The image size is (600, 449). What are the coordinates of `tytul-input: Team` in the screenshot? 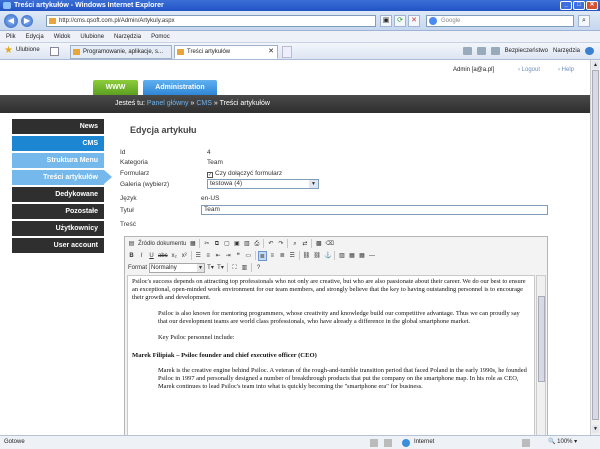 It's located at (374, 210).